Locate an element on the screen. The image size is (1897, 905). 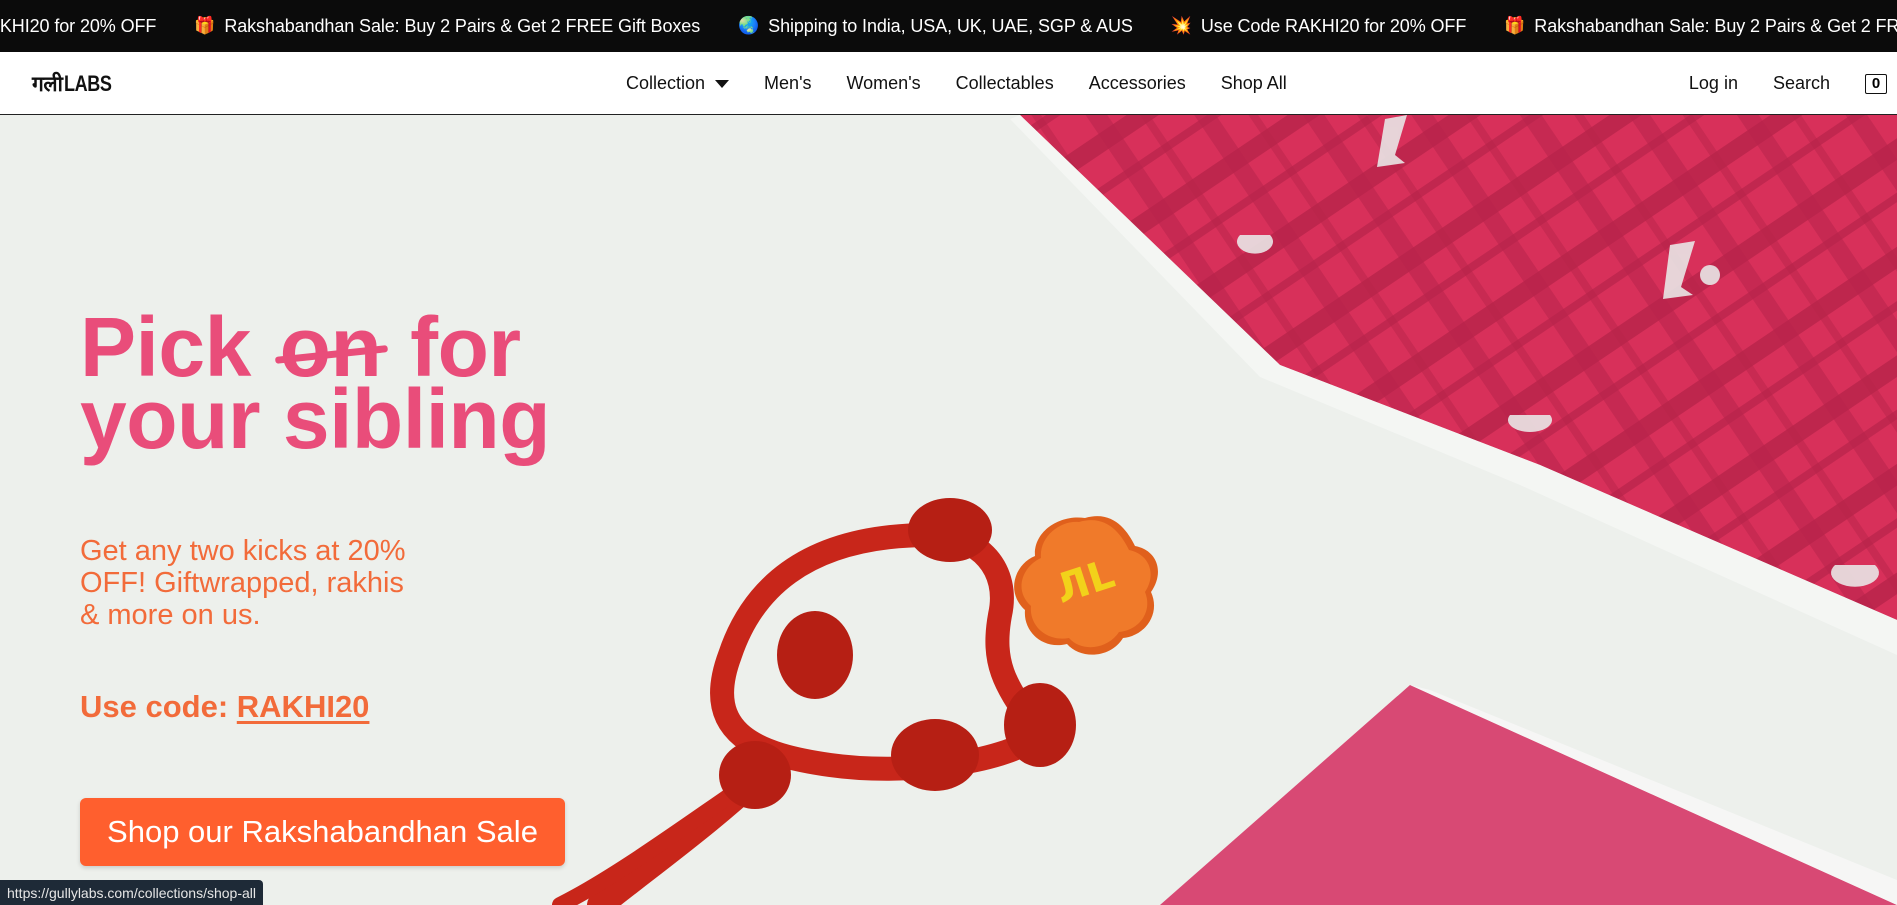
nav-collection-label: Collection is located at coordinates (666, 83).